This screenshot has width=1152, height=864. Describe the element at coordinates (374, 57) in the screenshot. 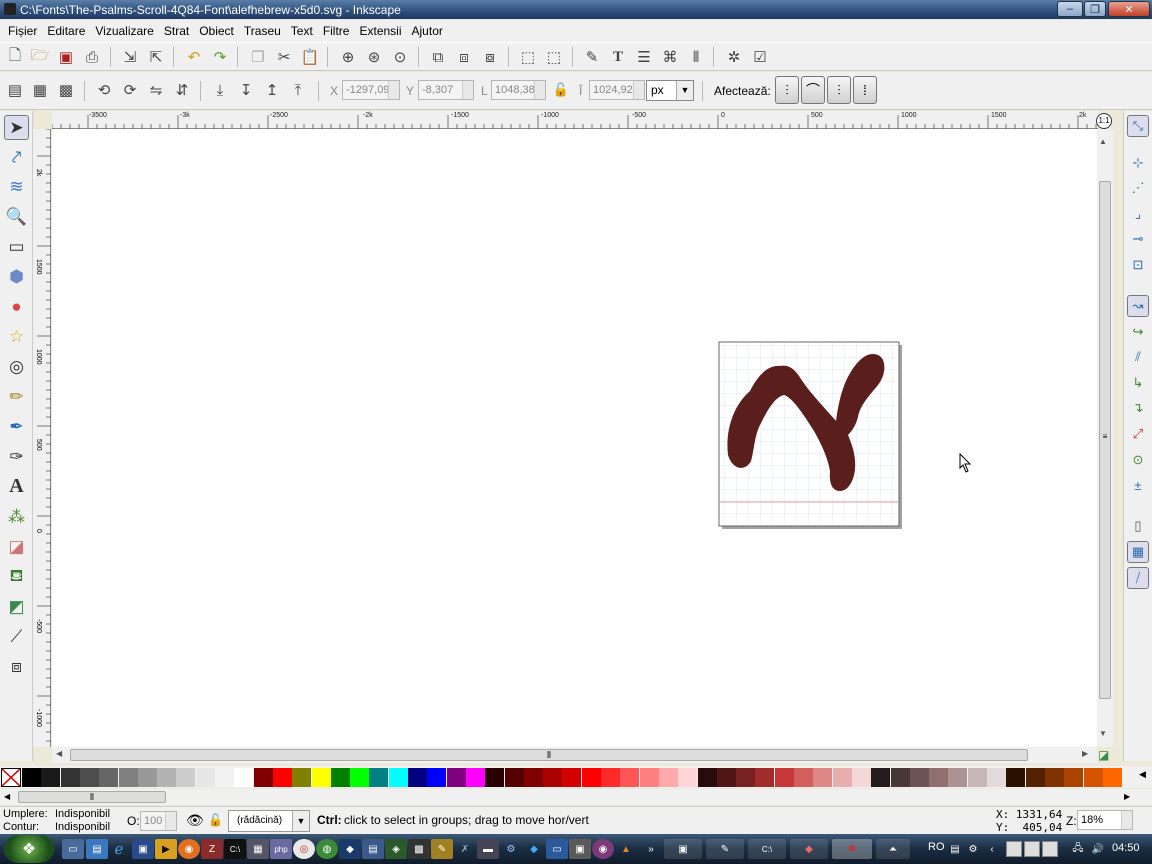

I see `zoom-drawing-icon: ⊛` at that location.